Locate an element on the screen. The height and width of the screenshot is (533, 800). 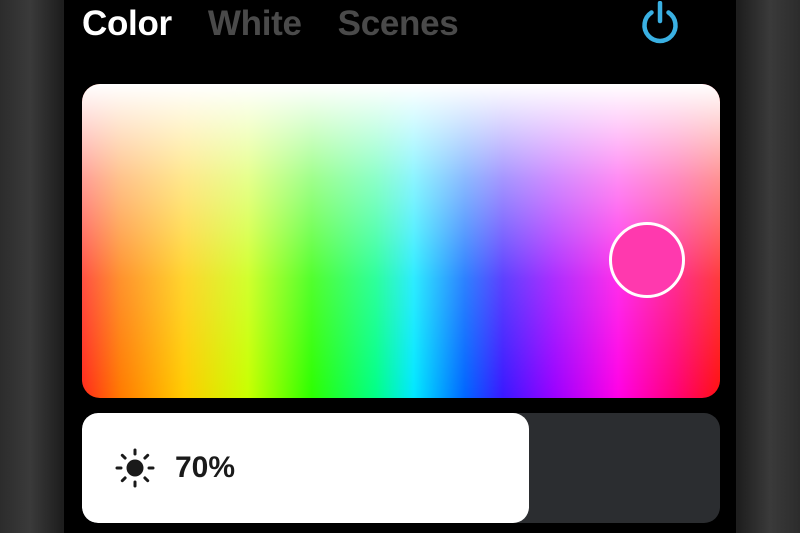
tab-color: Color is located at coordinates (127, 24).